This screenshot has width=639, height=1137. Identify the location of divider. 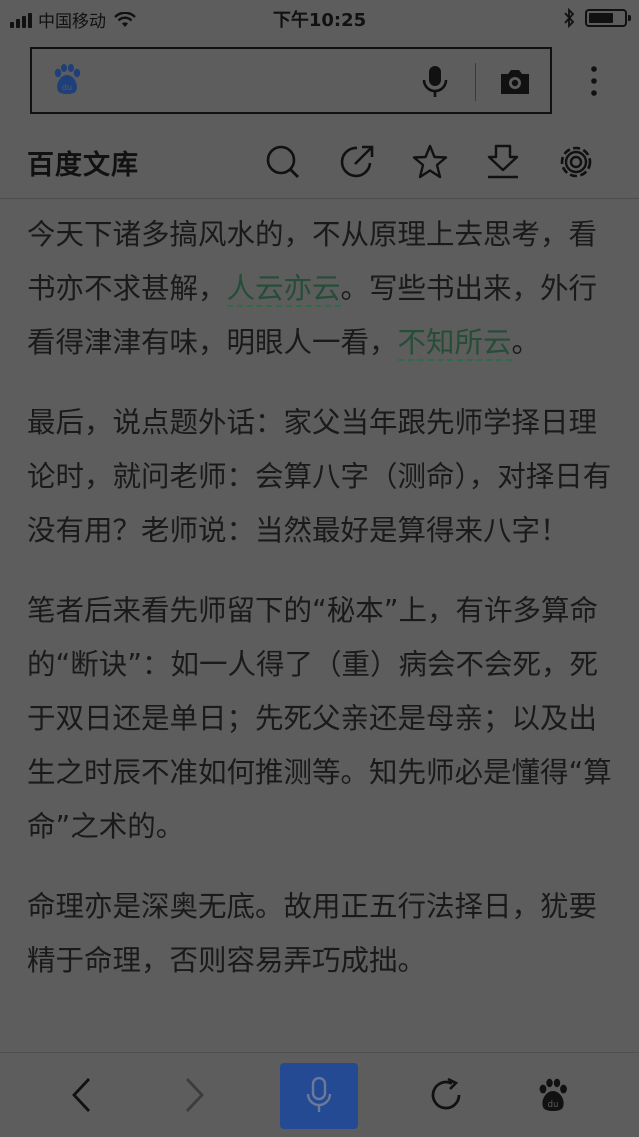
(475, 82).